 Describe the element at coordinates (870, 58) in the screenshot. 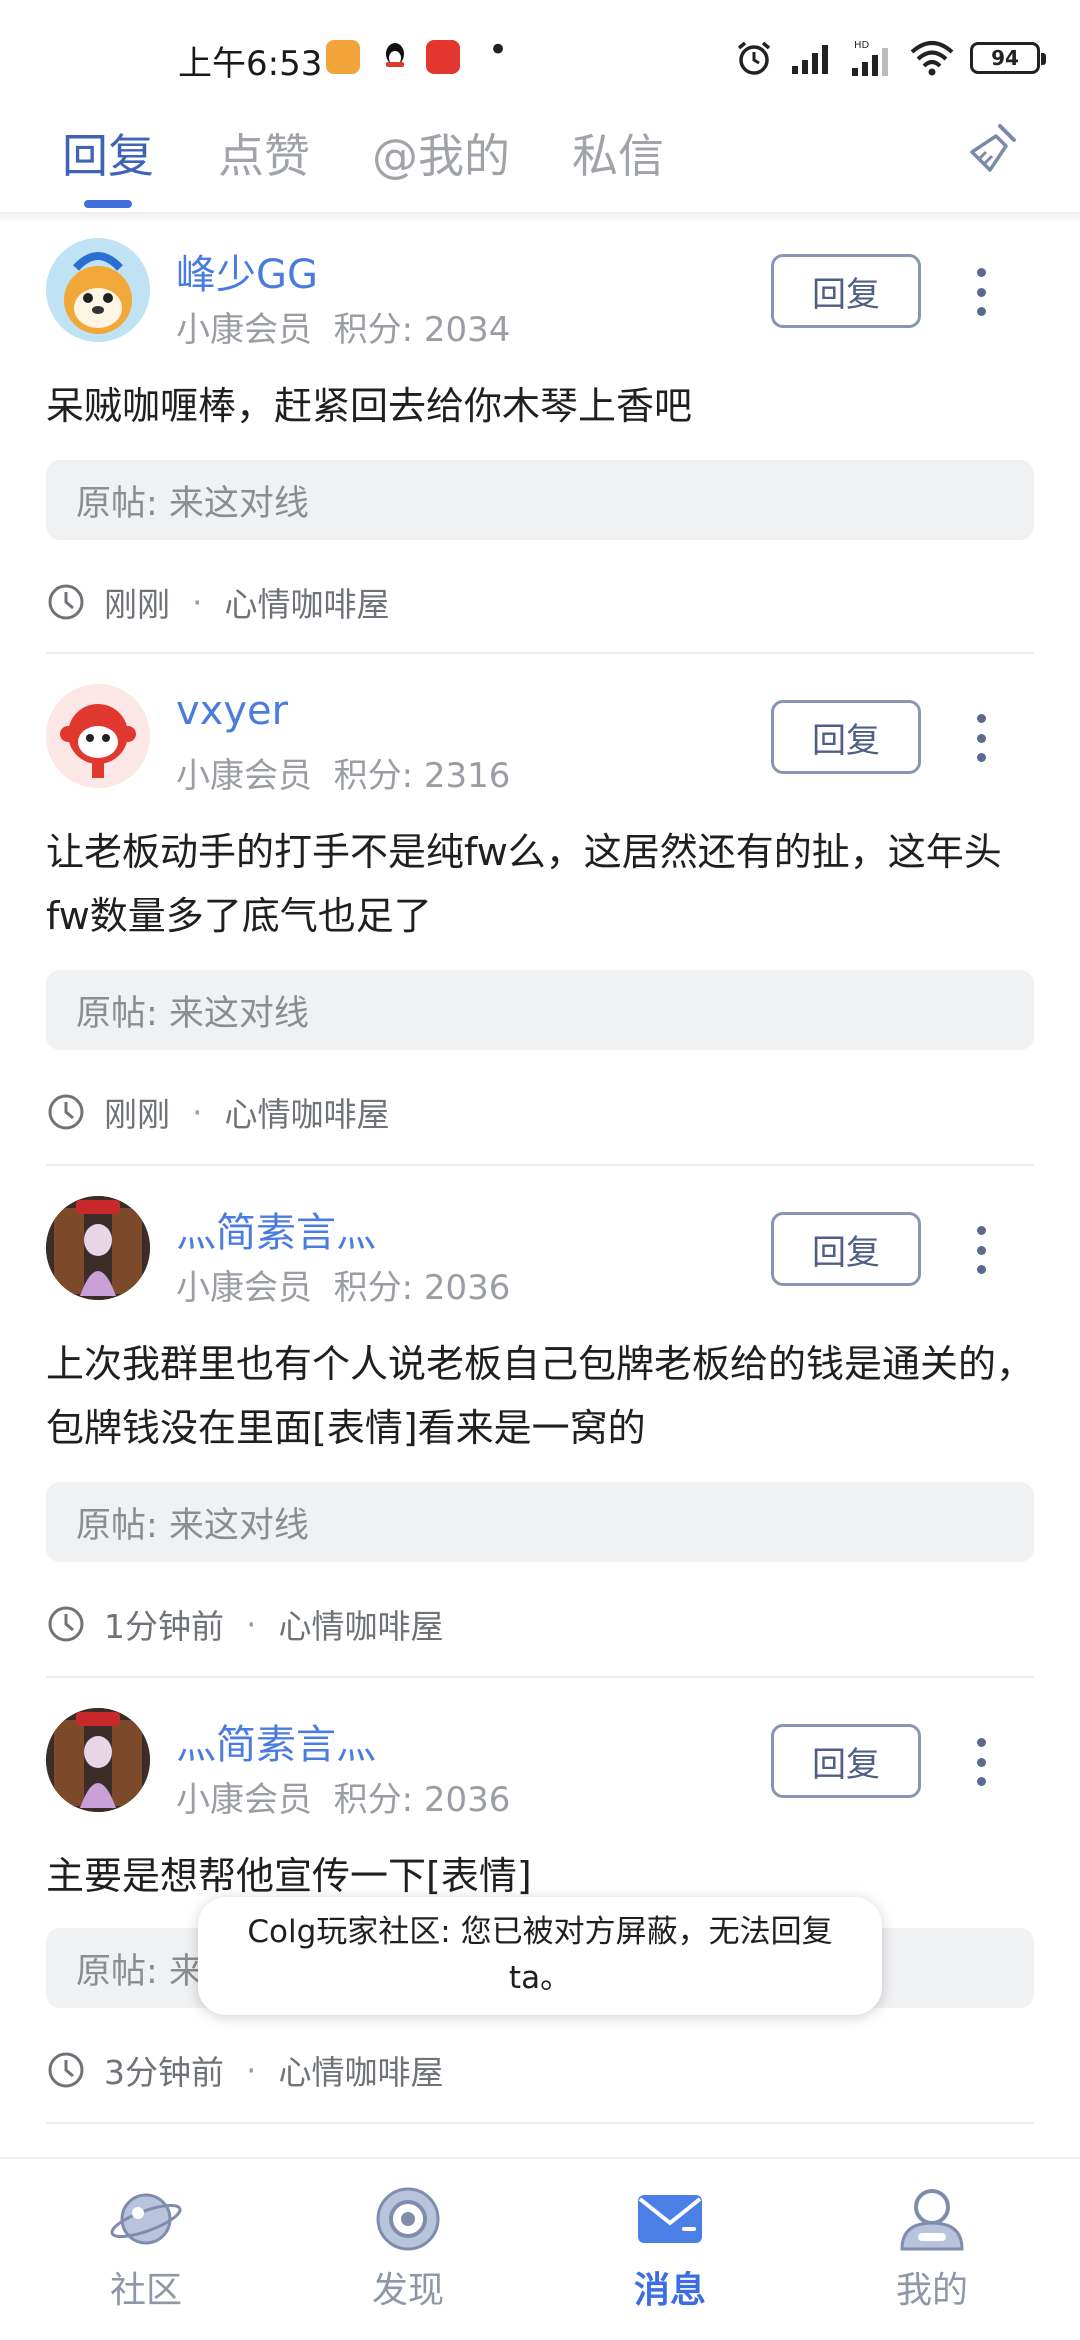

I see `signal-hd-icon: HD` at that location.